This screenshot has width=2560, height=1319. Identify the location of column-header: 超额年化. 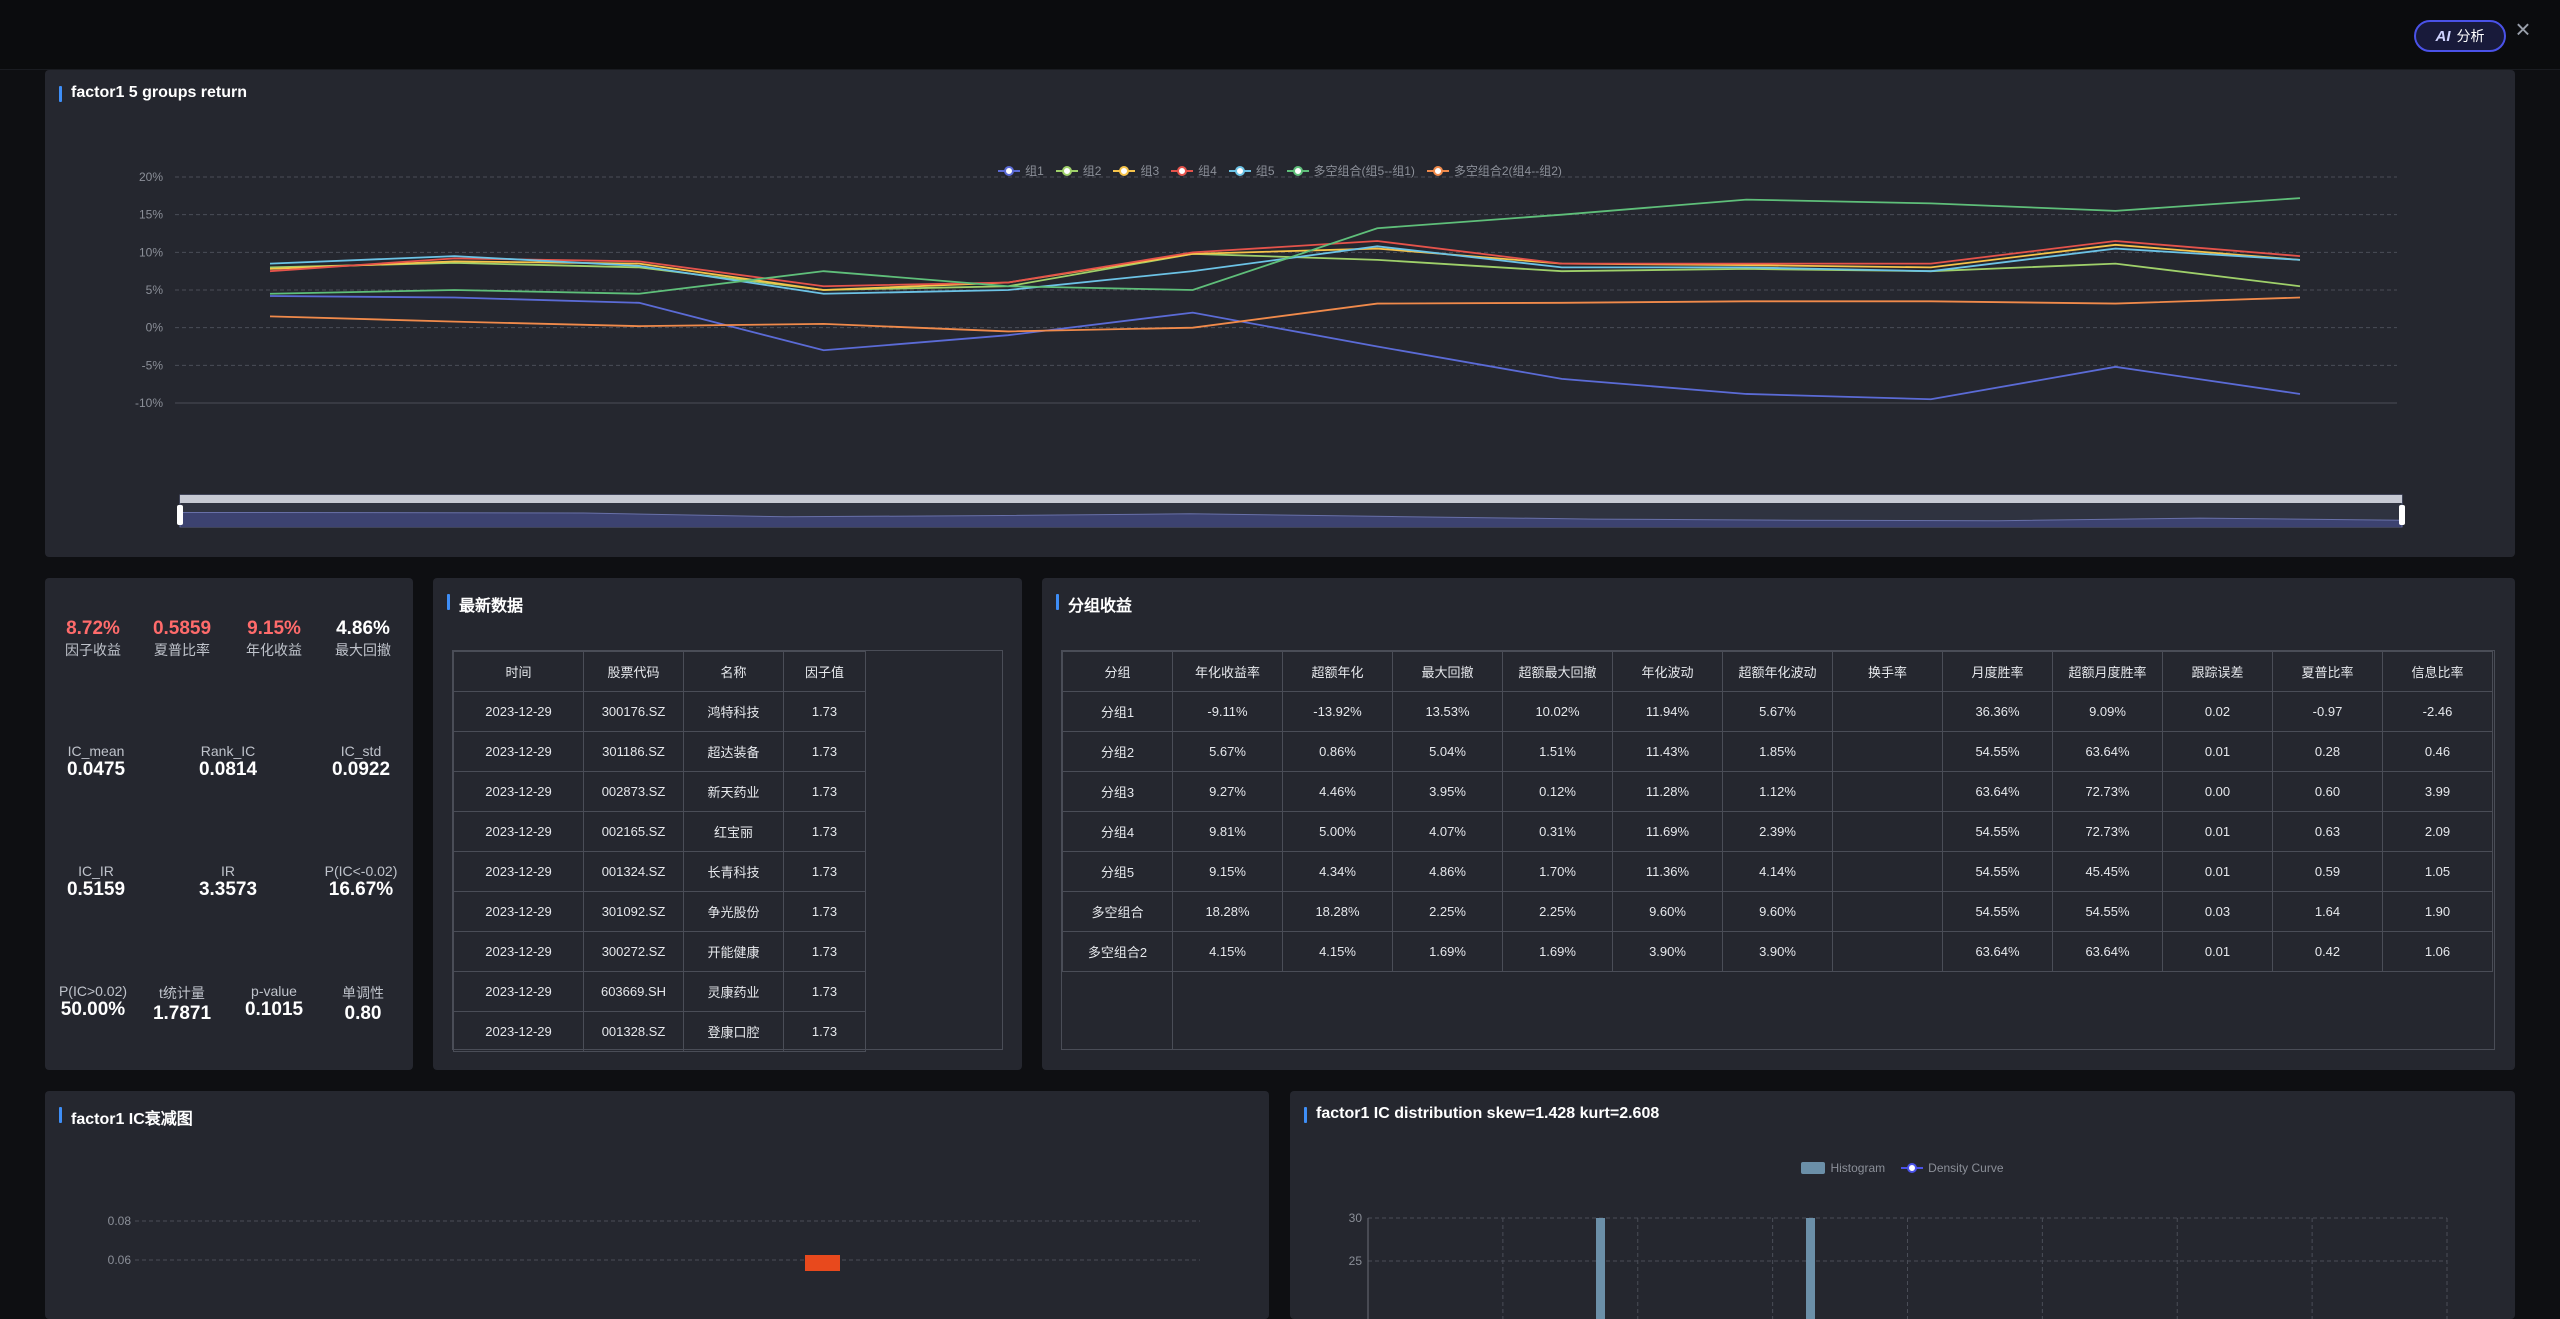
(1337, 671).